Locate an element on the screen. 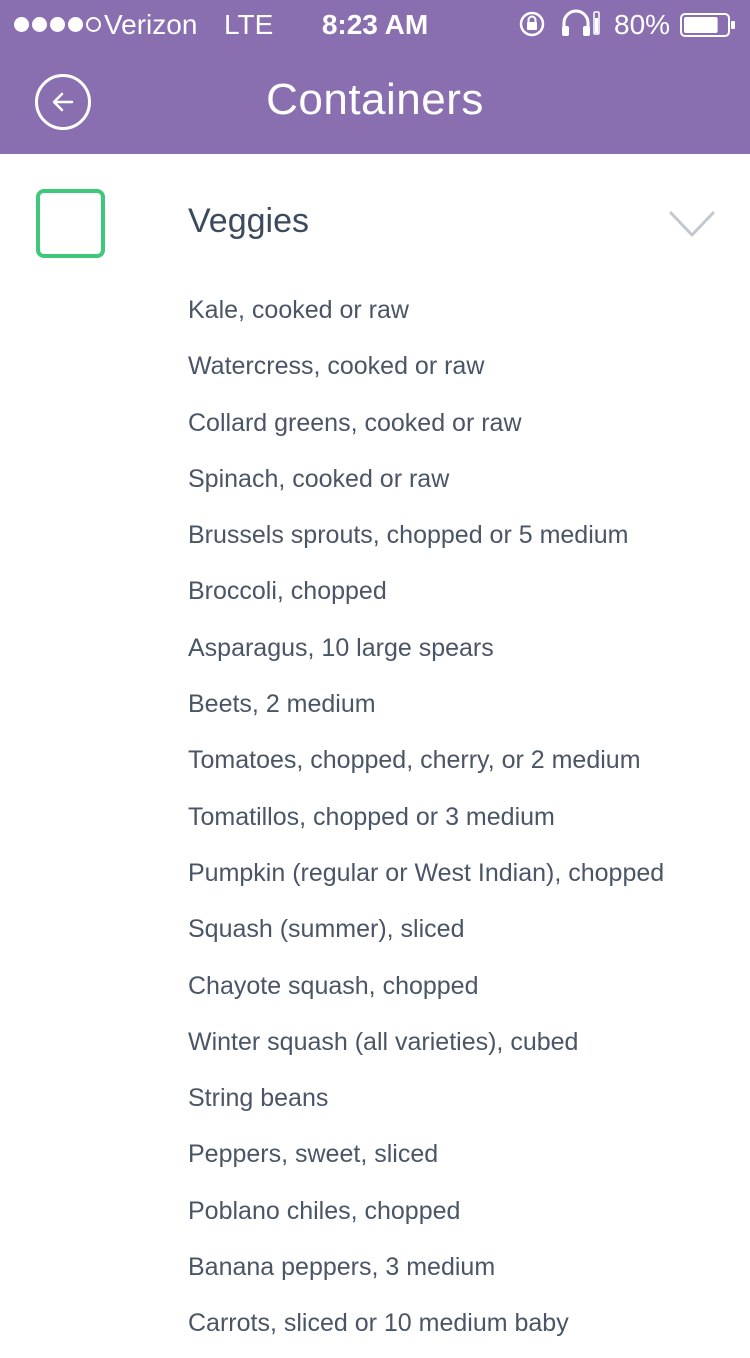 The width and height of the screenshot is (750, 1358). battery-percentage: 80% is located at coordinates (642, 24).